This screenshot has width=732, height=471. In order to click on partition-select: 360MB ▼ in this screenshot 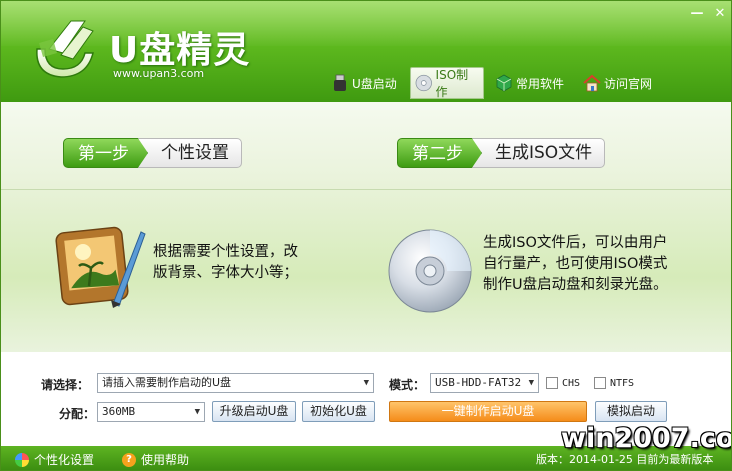, I will do `click(151, 412)`.